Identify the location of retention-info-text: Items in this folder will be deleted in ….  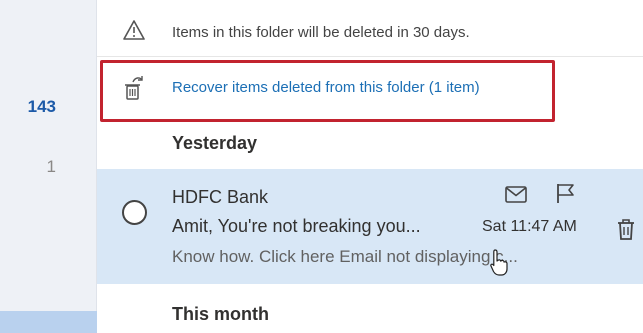
(321, 32).